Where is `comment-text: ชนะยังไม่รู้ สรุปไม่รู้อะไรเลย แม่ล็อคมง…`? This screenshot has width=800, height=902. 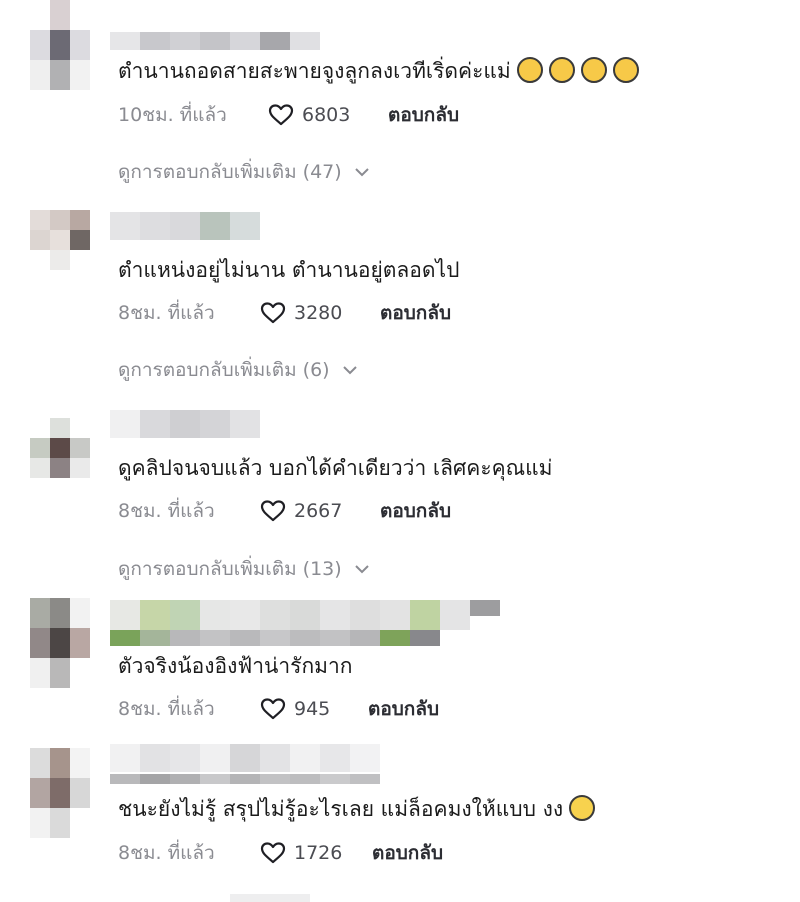
comment-text: ชนะยังไม่รู้ สรุปไม่รู้อะไรเลย แม่ล็อคมง… is located at coordinates (357, 809).